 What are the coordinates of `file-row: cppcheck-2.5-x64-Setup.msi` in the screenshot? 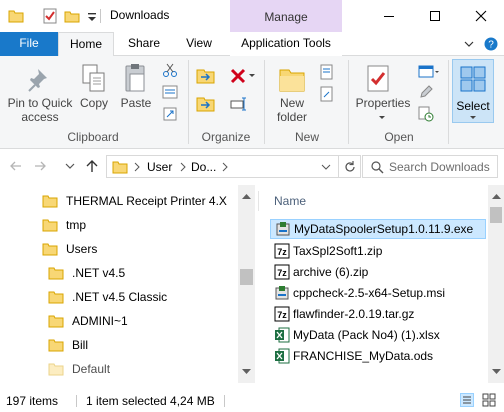 It's located at (378, 293).